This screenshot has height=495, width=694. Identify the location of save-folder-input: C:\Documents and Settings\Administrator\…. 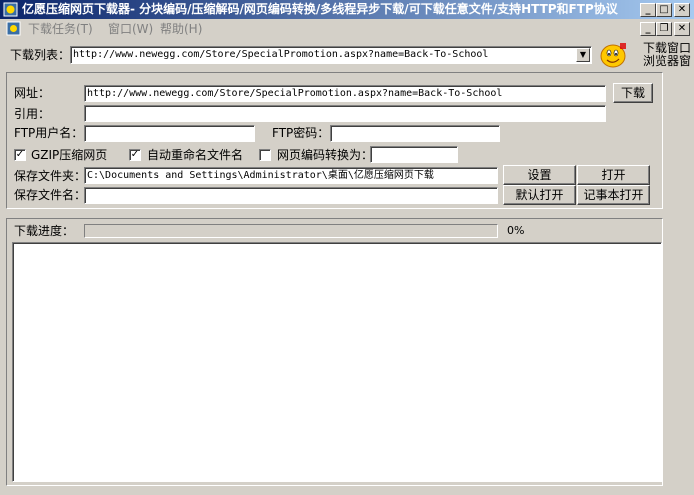
(291, 175).